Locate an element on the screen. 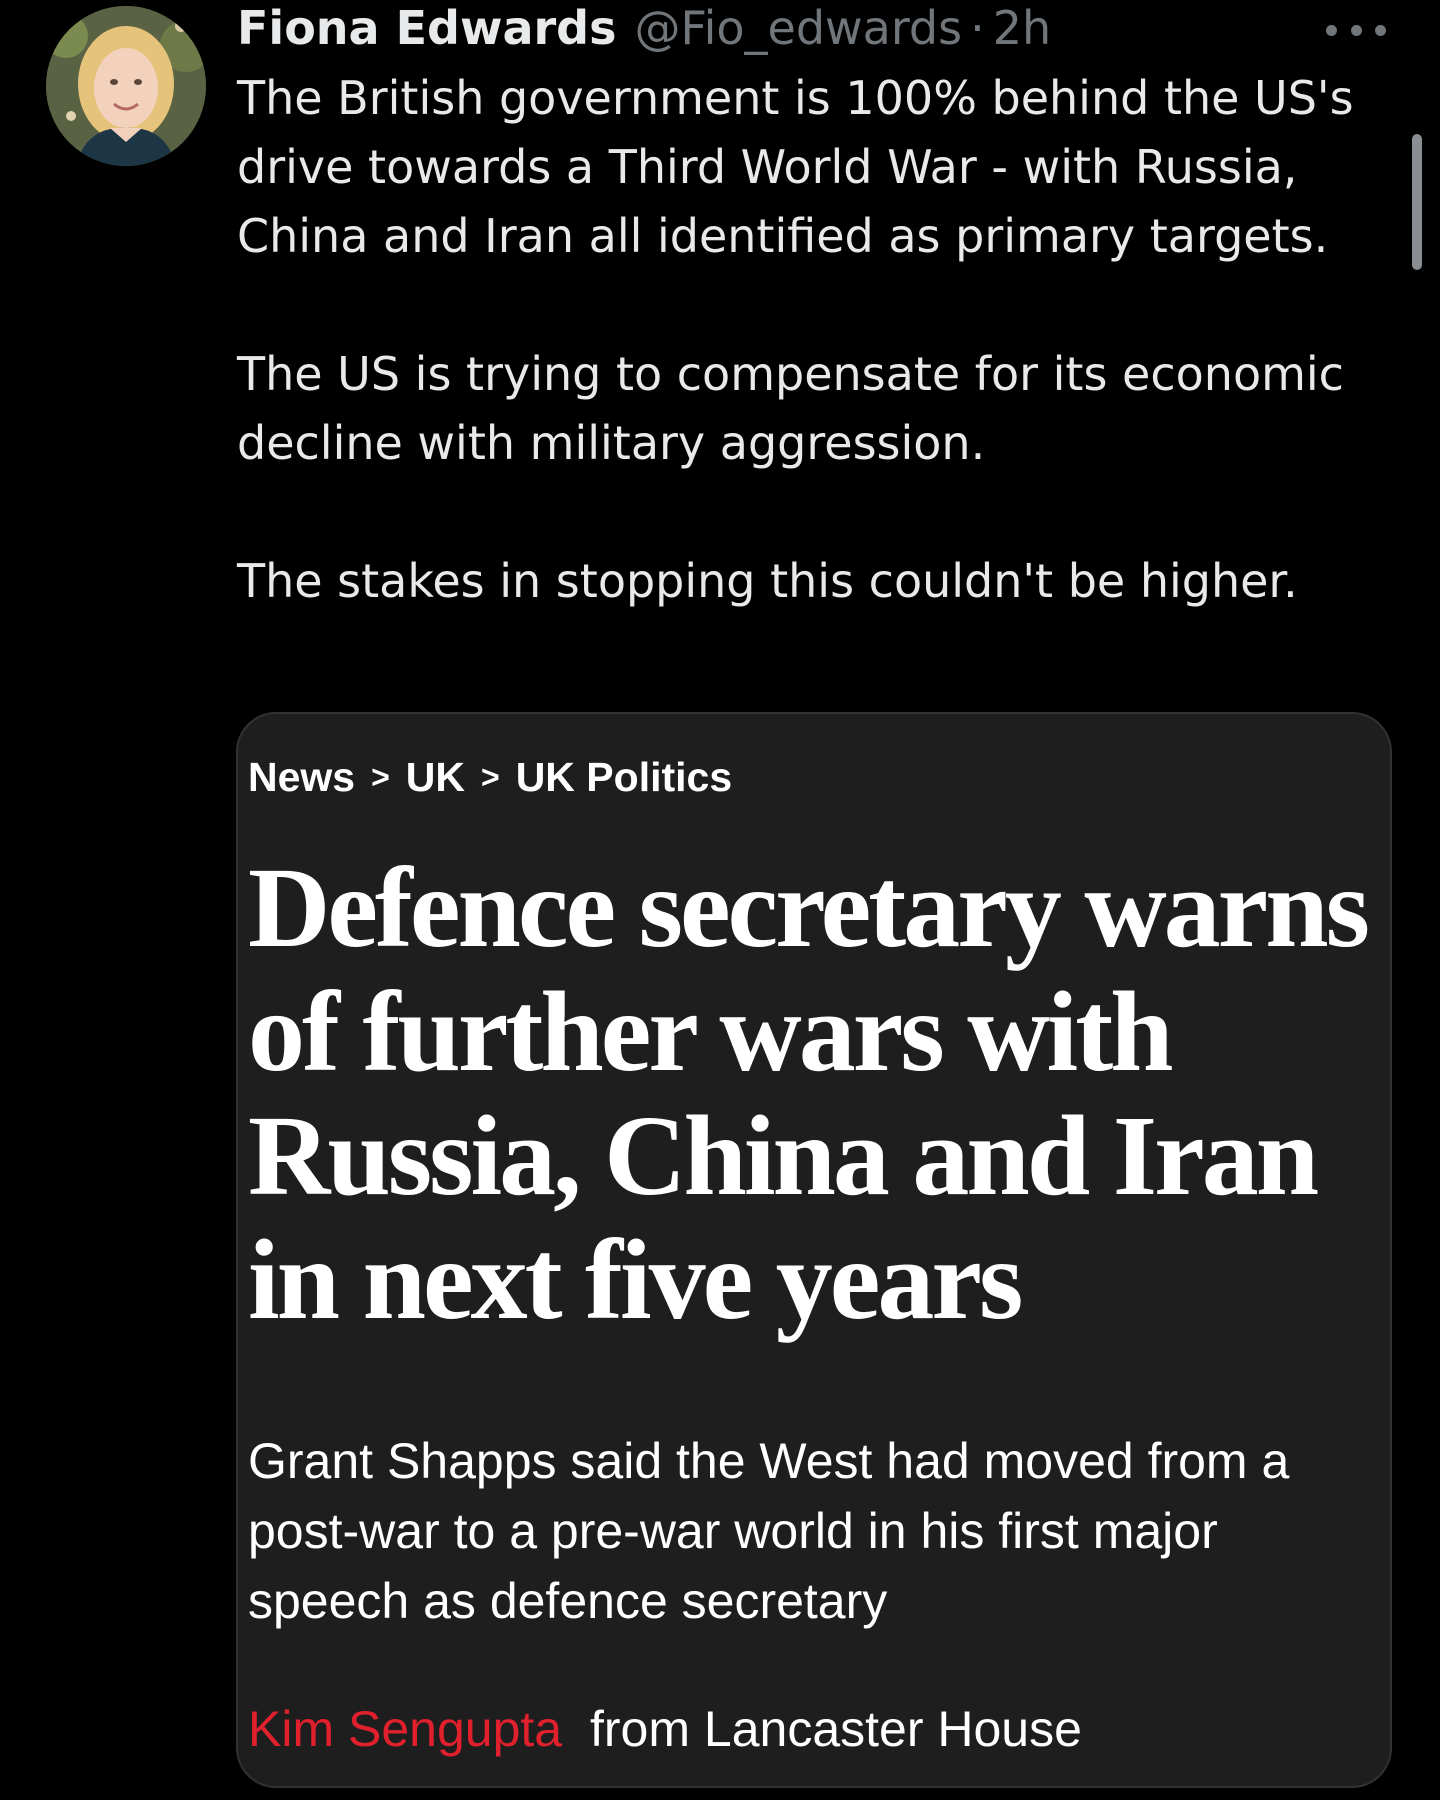 Image resolution: width=1440 pixels, height=1800 pixels. scrollbar is located at coordinates (1417, 202).